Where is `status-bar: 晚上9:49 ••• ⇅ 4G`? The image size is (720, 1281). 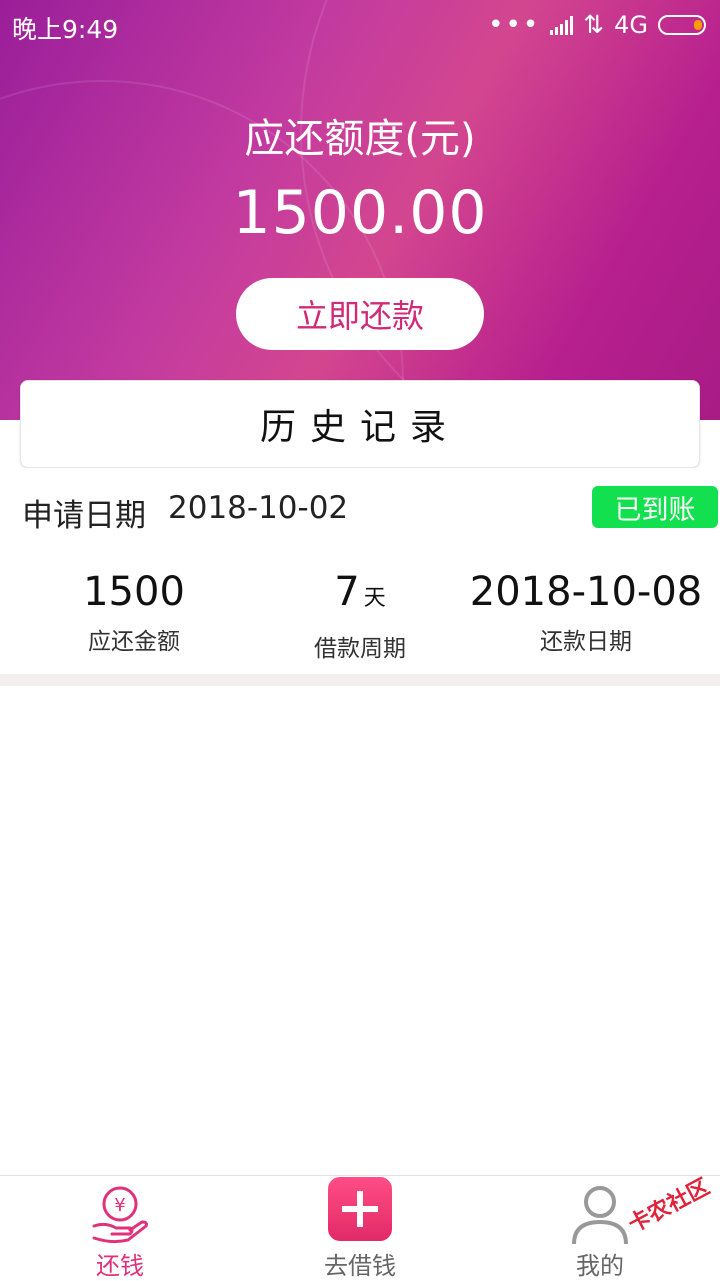
status-bar: 晚上9:49 ••• ⇅ 4G is located at coordinates (360, 25).